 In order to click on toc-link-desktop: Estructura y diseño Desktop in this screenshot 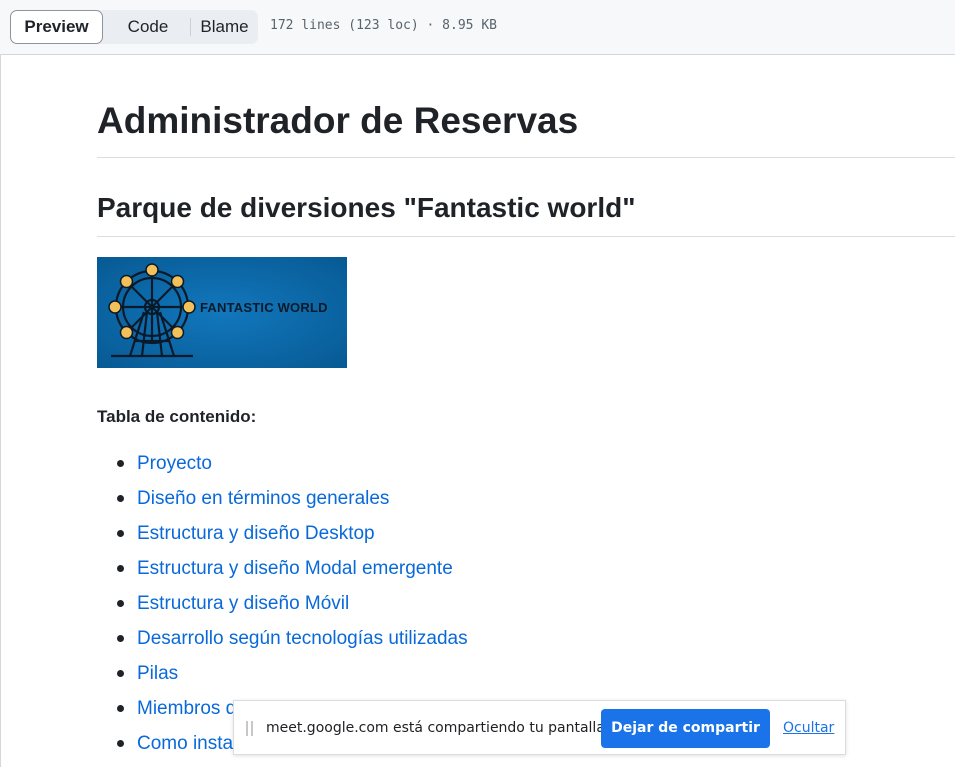, I will do `click(256, 533)`.